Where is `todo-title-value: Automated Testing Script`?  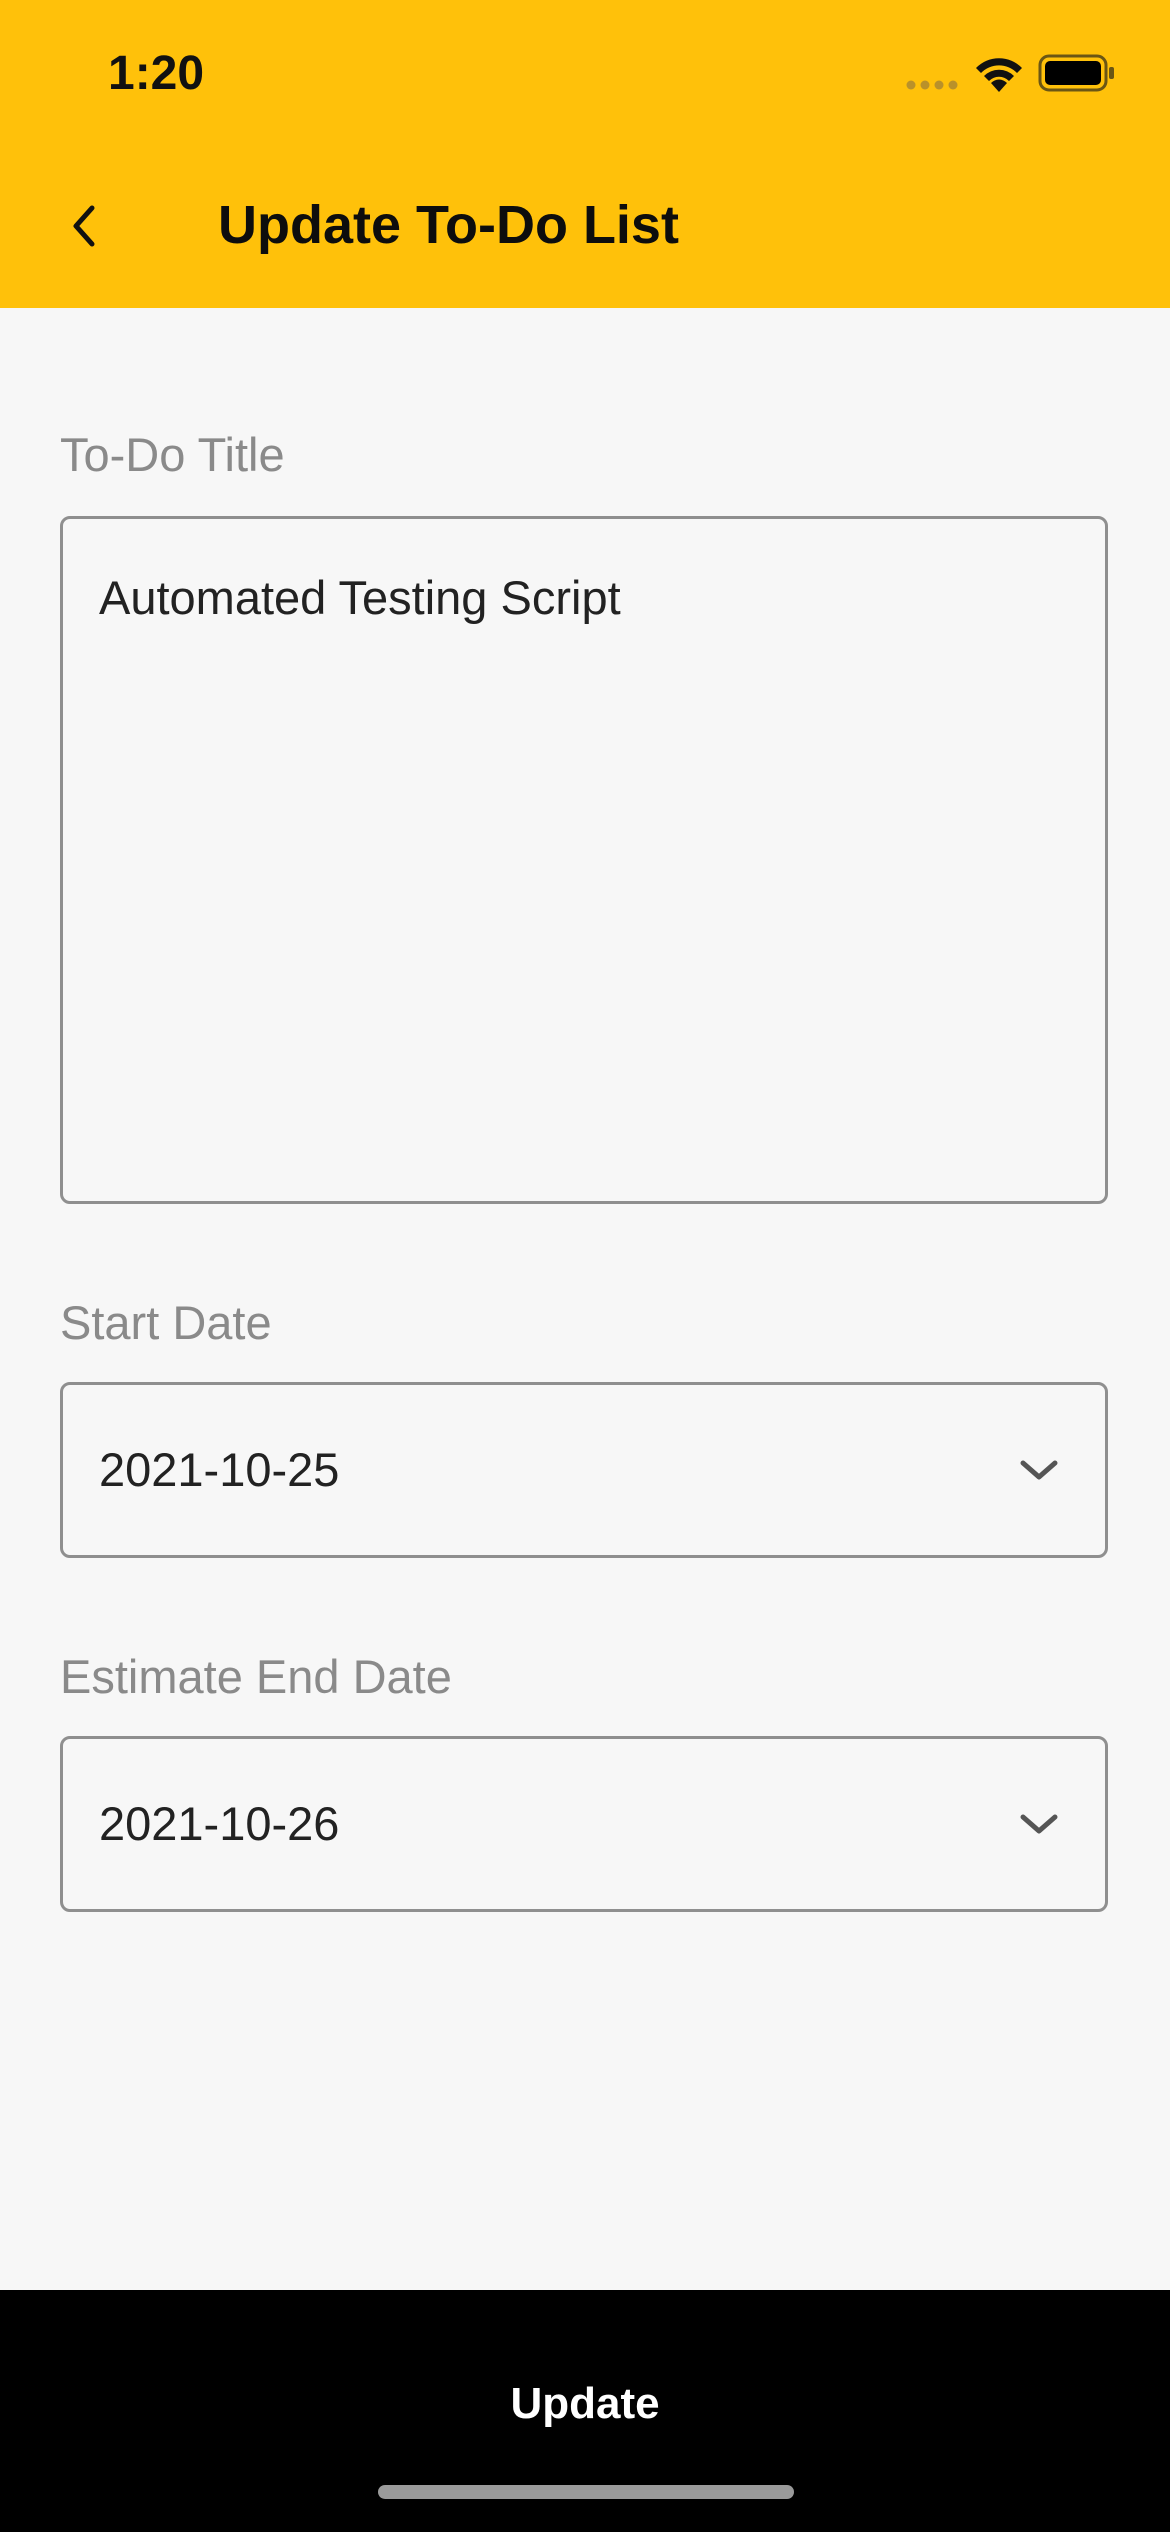 todo-title-value: Automated Testing Script is located at coordinates (360, 597).